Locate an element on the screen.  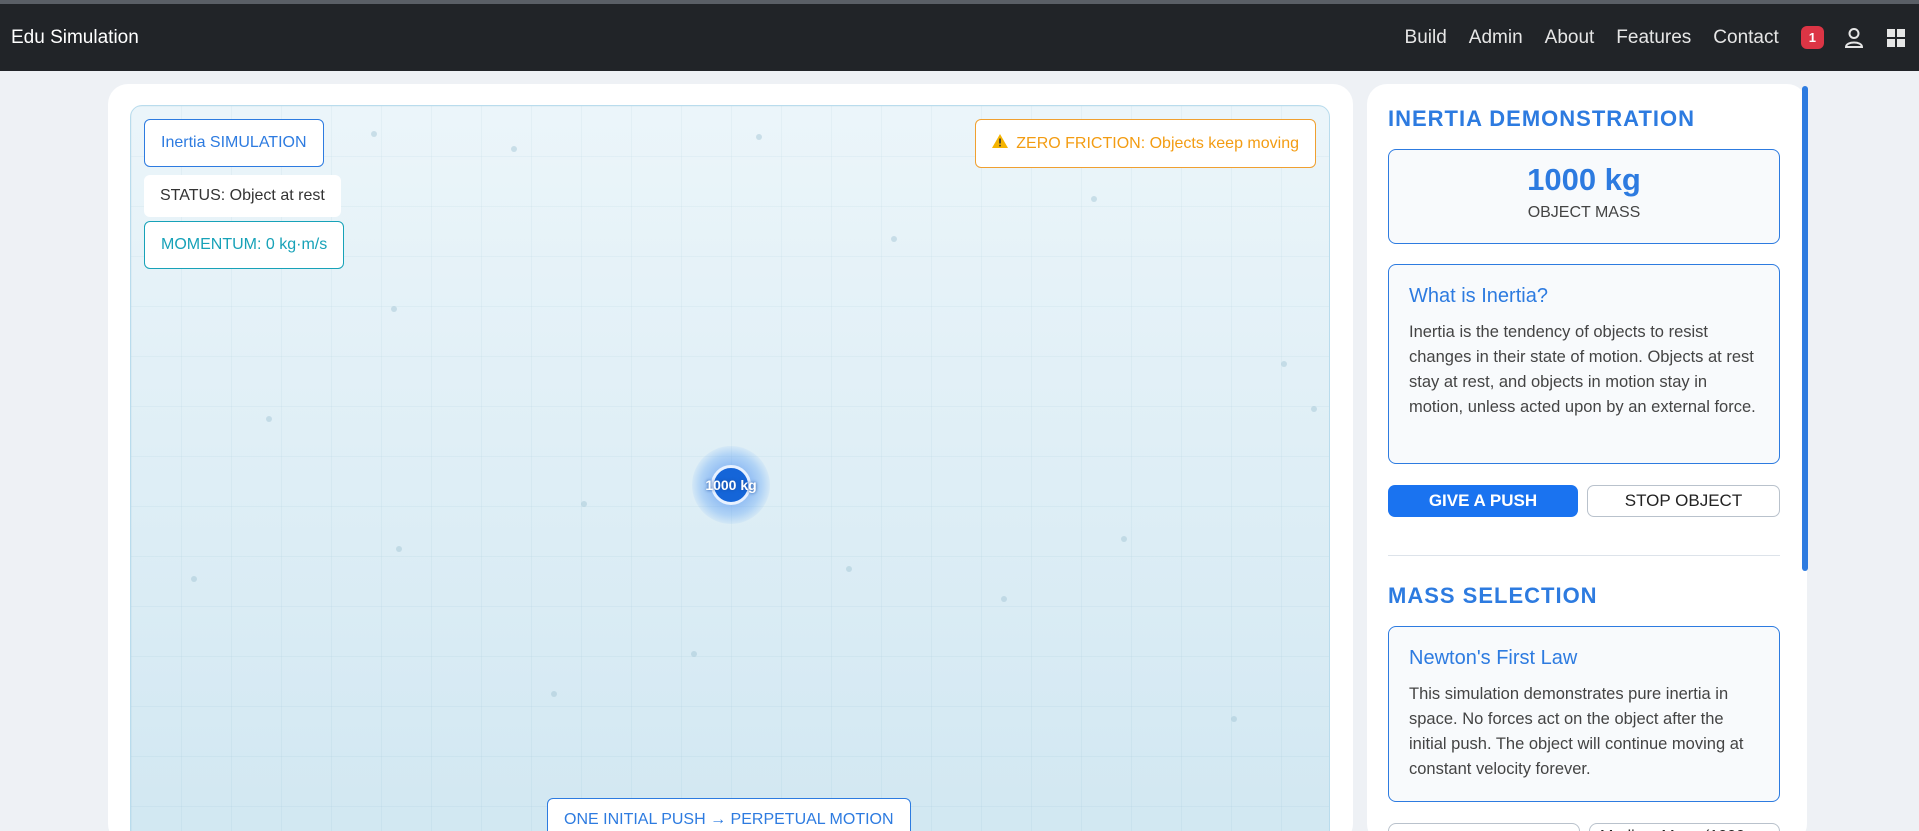
panel-scrollbar is located at coordinates (1805, 328).